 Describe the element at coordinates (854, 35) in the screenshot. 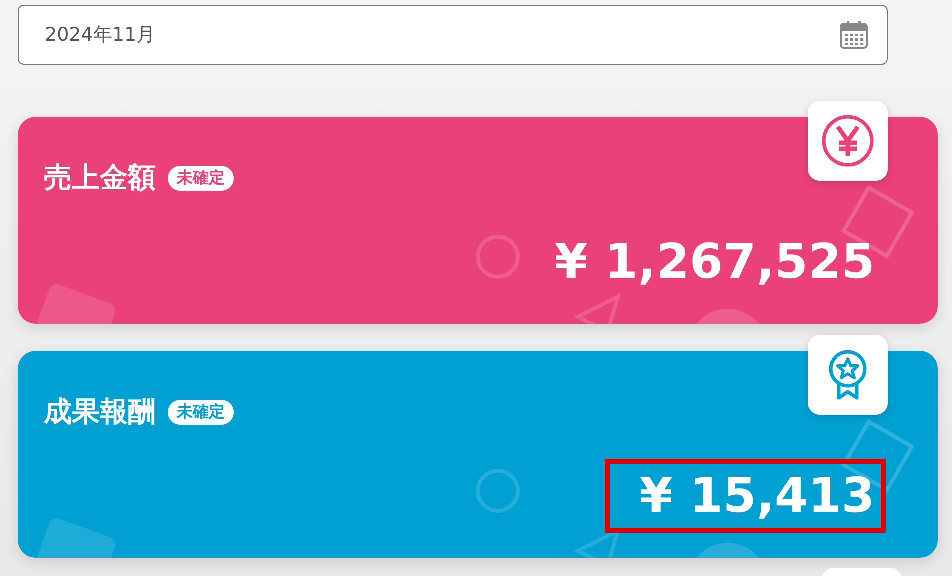

I see `calendar-icon` at that location.